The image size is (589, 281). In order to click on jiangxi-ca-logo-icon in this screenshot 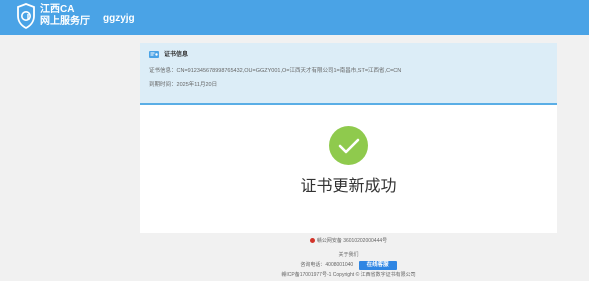, I will do `click(26, 16)`.